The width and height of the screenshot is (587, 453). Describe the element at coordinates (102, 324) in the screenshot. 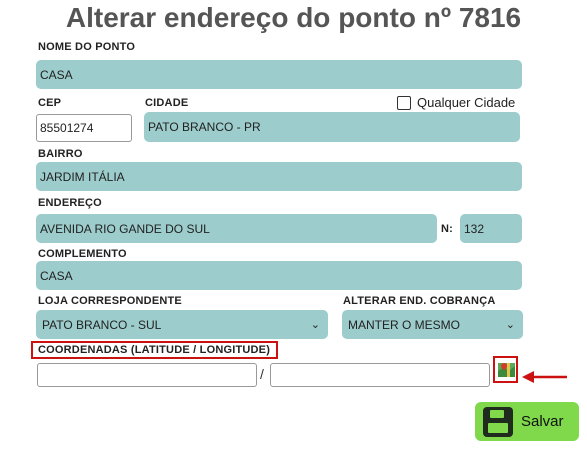

I see `loja-value: PATO BRANCO - SUL` at that location.